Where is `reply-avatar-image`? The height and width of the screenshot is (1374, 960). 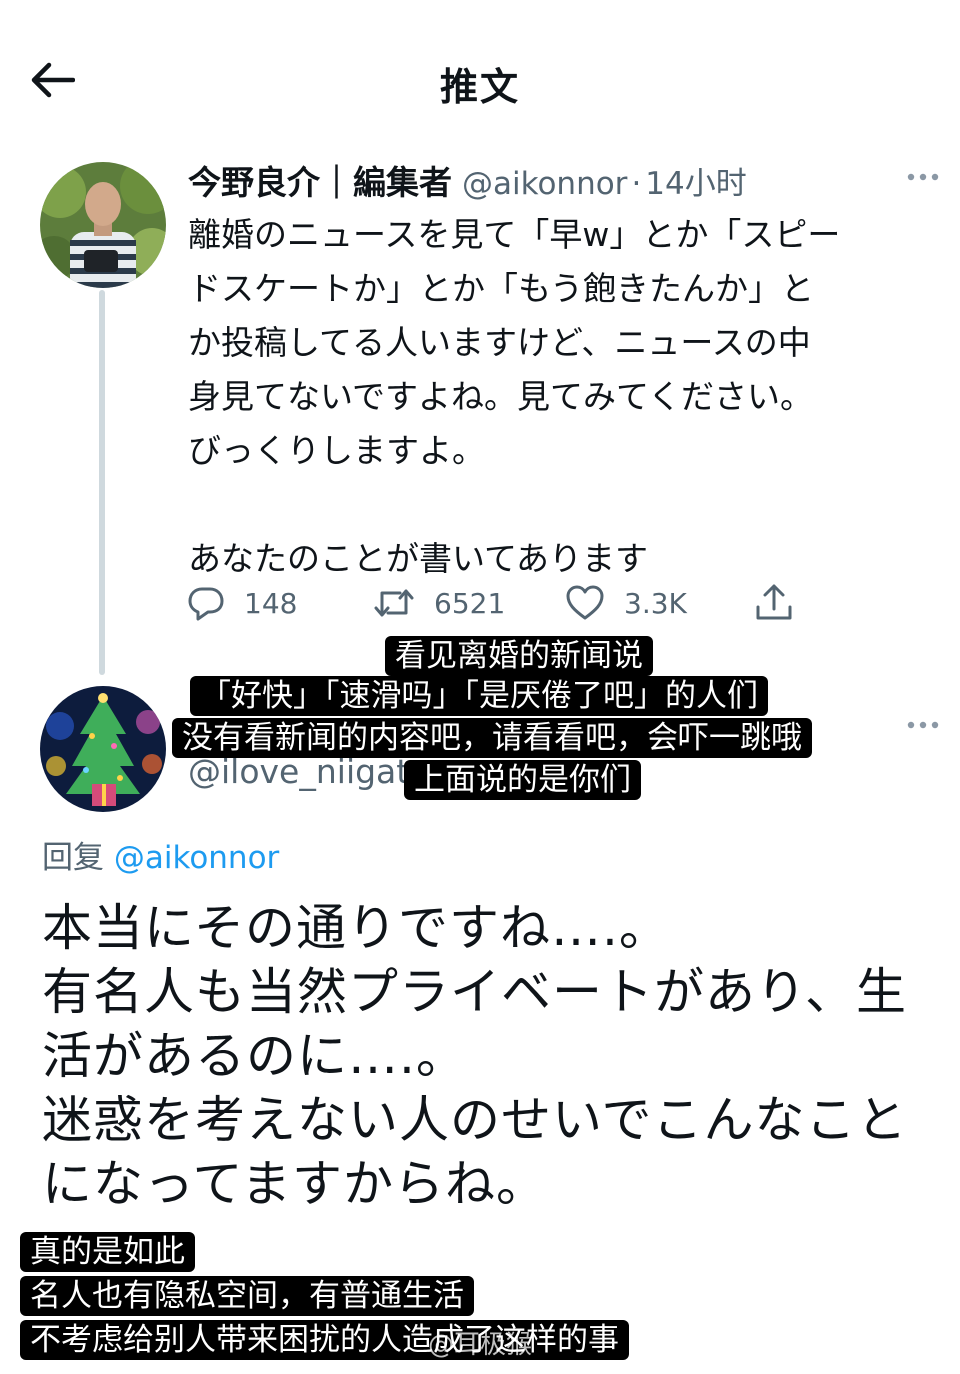
reply-avatar-image is located at coordinates (103, 749).